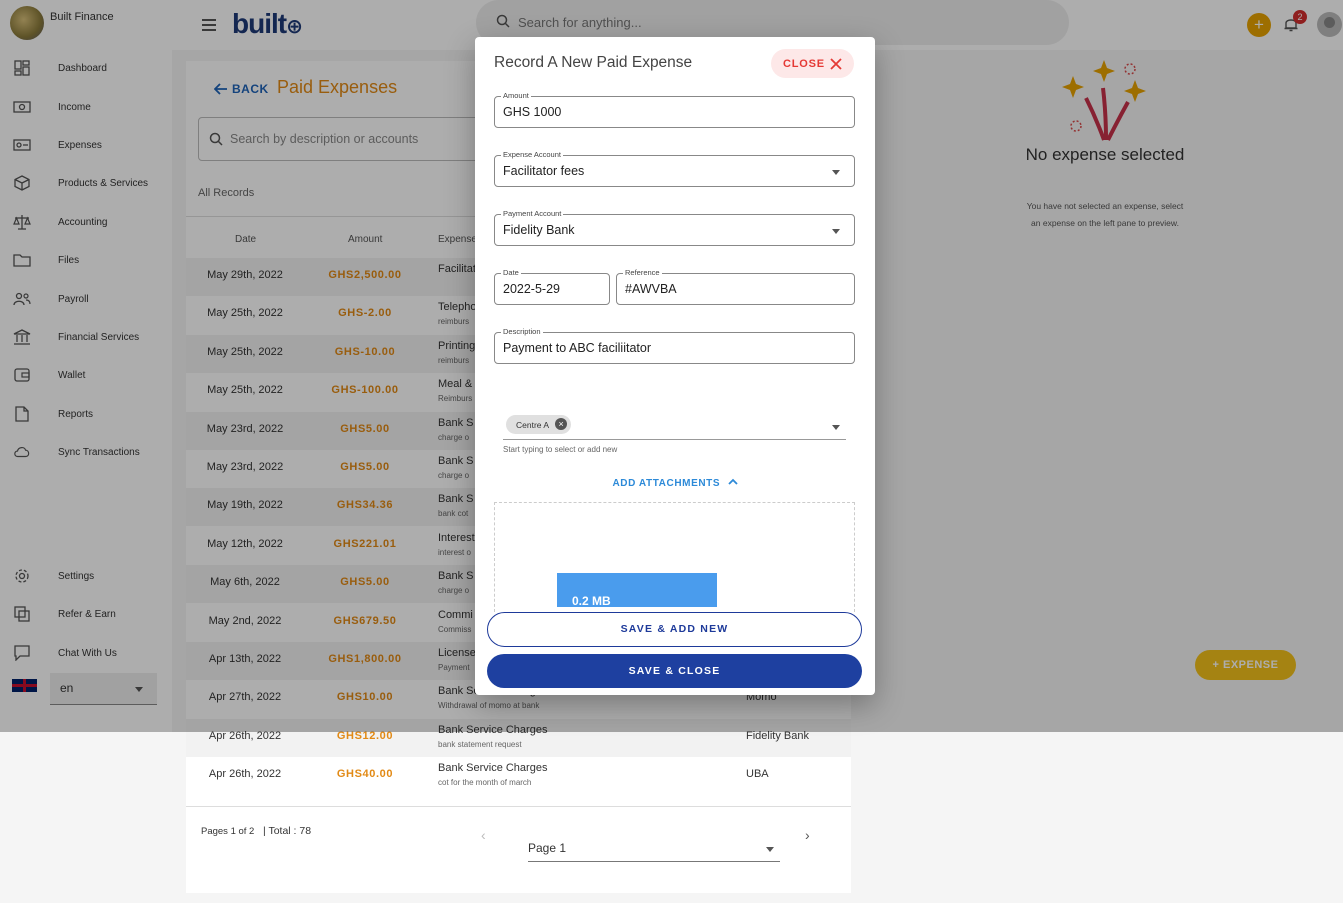  I want to click on field-value: #AWVBA, so click(651, 289).